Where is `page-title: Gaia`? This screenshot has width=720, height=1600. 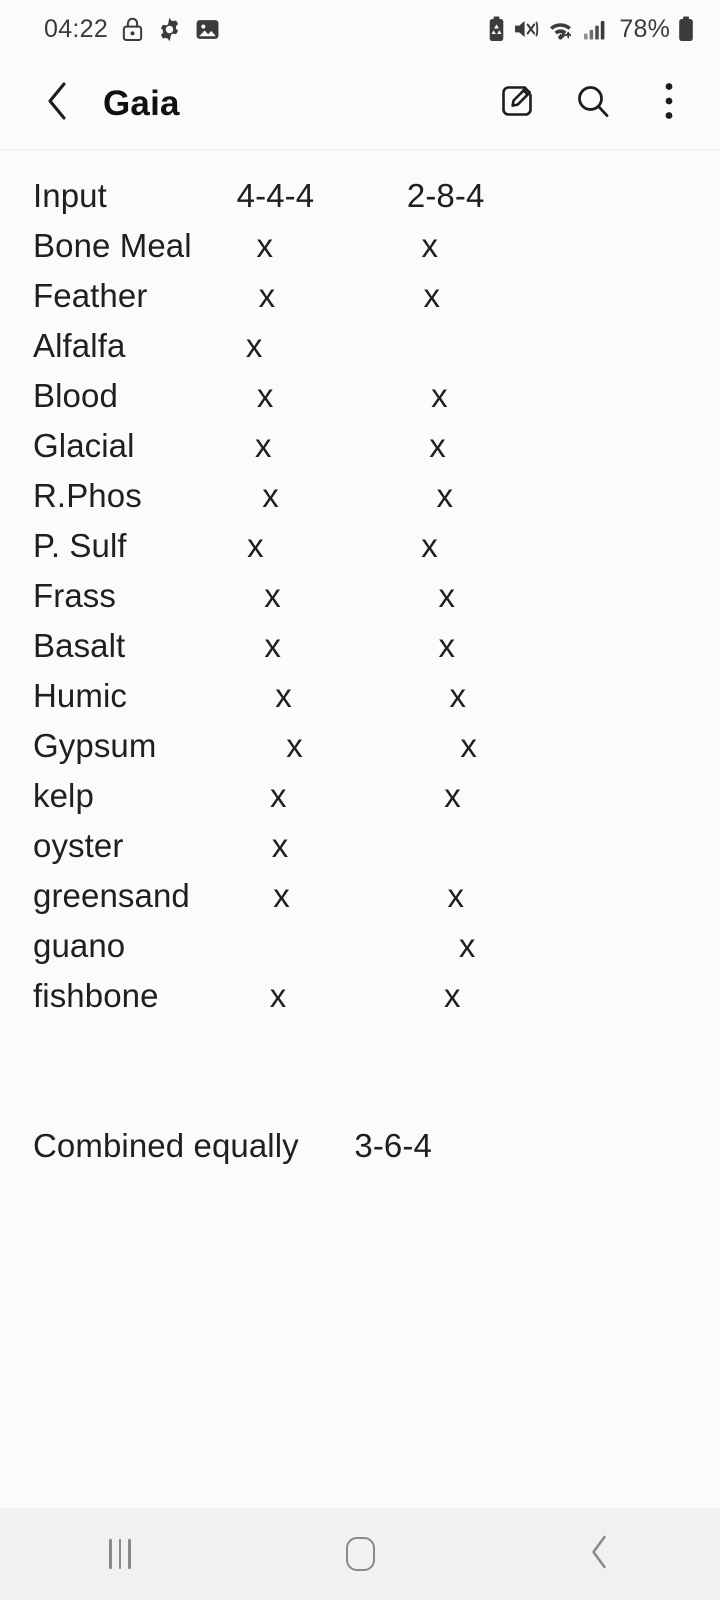
page-title: Gaia is located at coordinates (141, 103).